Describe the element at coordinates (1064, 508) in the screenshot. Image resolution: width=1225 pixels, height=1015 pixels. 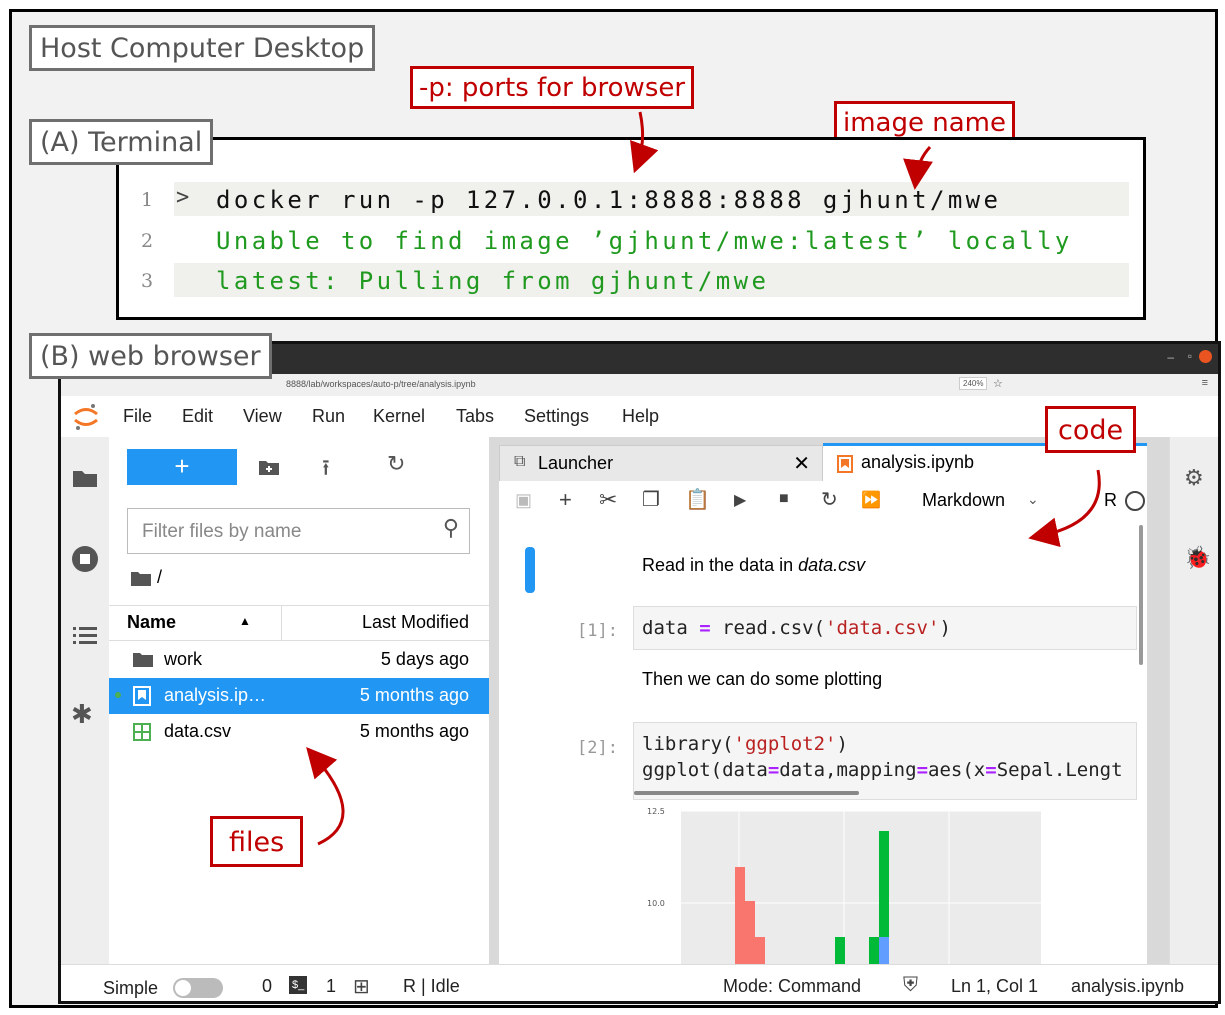
I see `code-arrow` at that location.